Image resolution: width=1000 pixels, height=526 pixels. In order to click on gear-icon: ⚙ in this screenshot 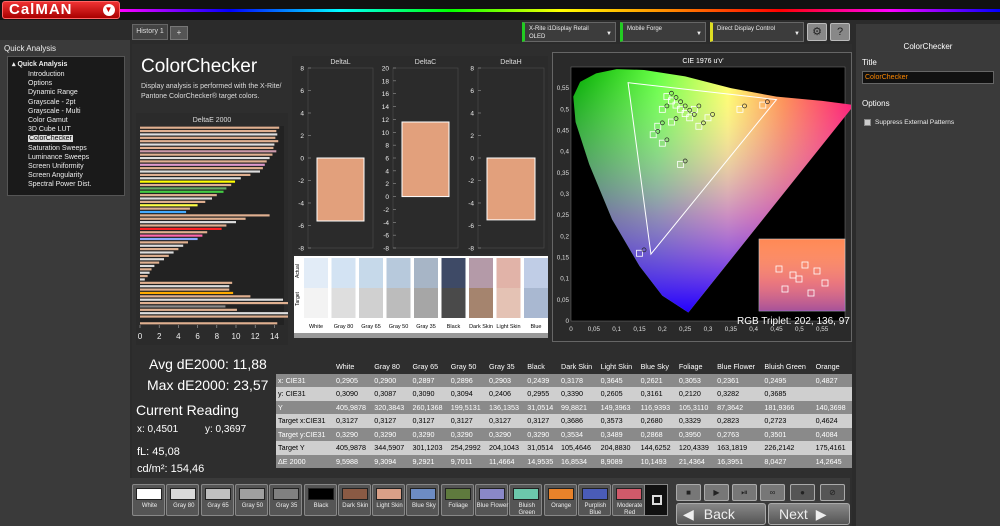, I will do `click(817, 32)`.